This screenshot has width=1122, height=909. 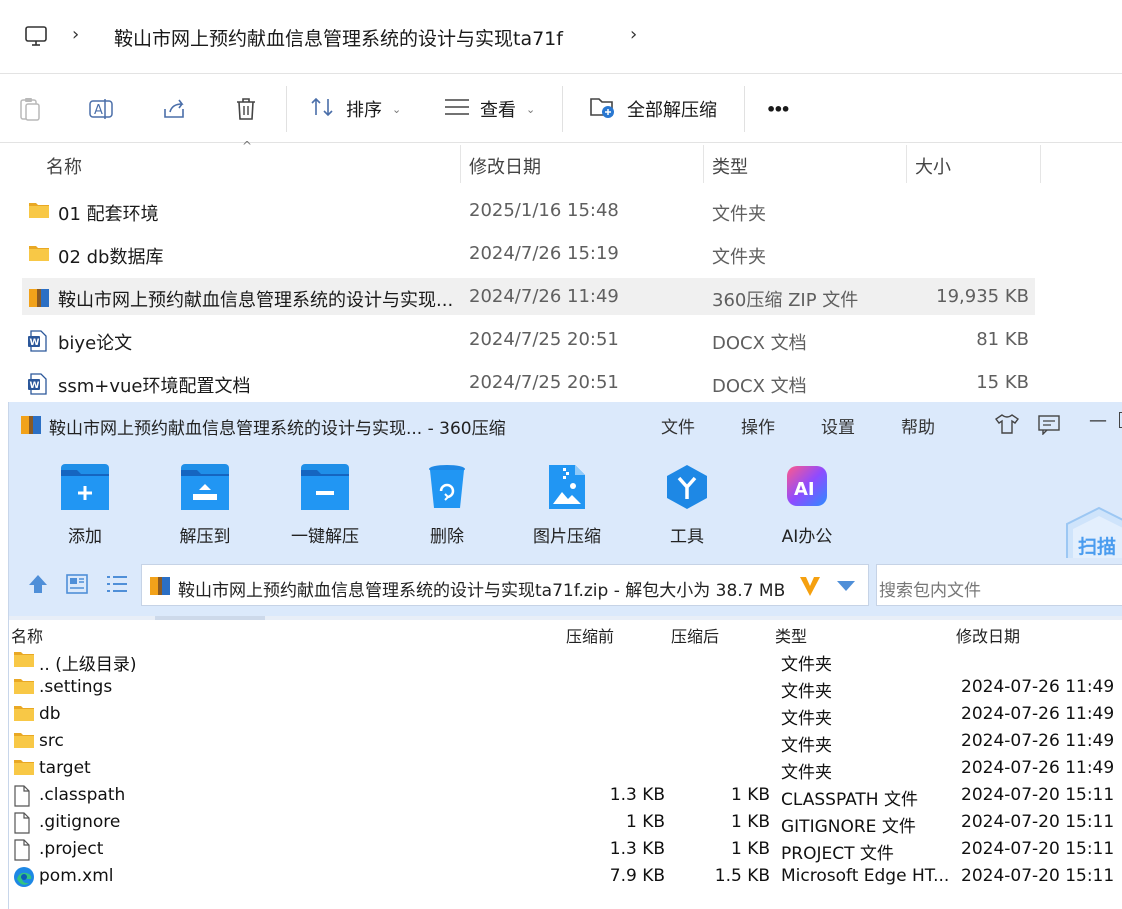 What do you see at coordinates (565, 688) in the screenshot?
I see `archive-row: .settings 文件夹 2024-07-26 11:49` at bounding box center [565, 688].